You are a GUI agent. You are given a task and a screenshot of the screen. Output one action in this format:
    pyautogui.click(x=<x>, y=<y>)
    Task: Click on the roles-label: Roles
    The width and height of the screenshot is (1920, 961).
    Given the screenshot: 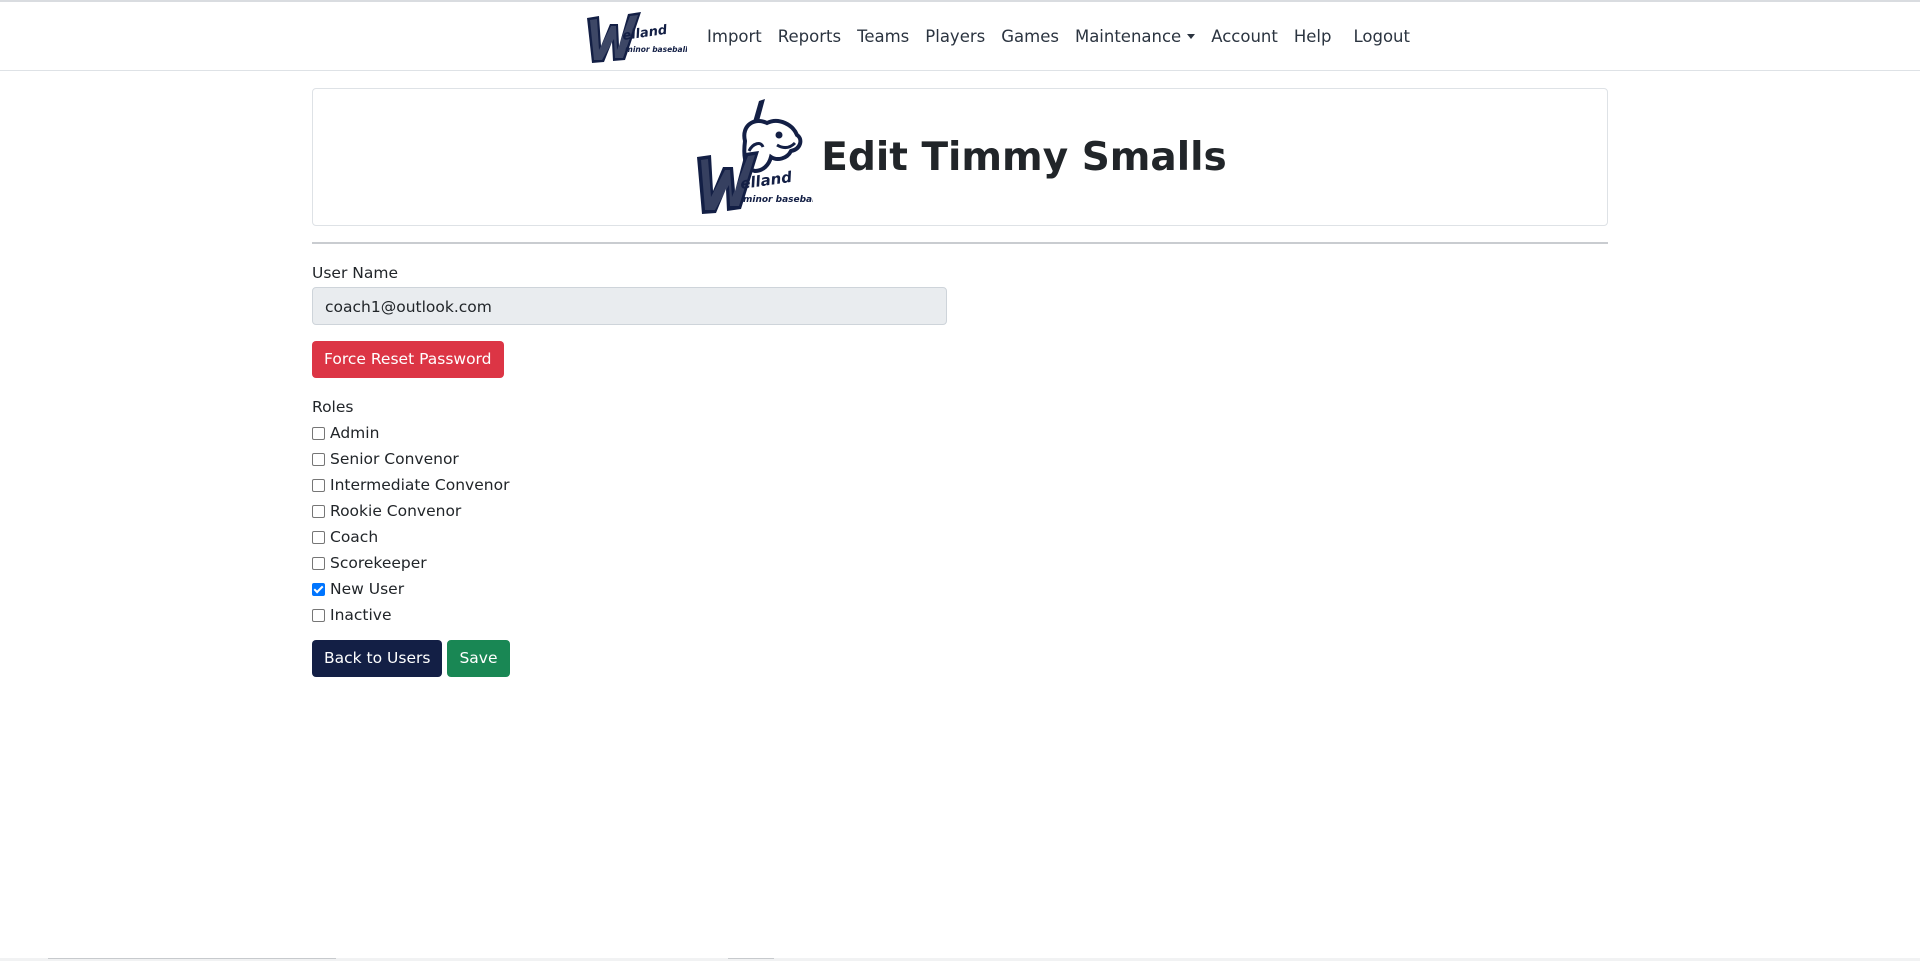 What is the action you would take?
    pyautogui.click(x=333, y=407)
    